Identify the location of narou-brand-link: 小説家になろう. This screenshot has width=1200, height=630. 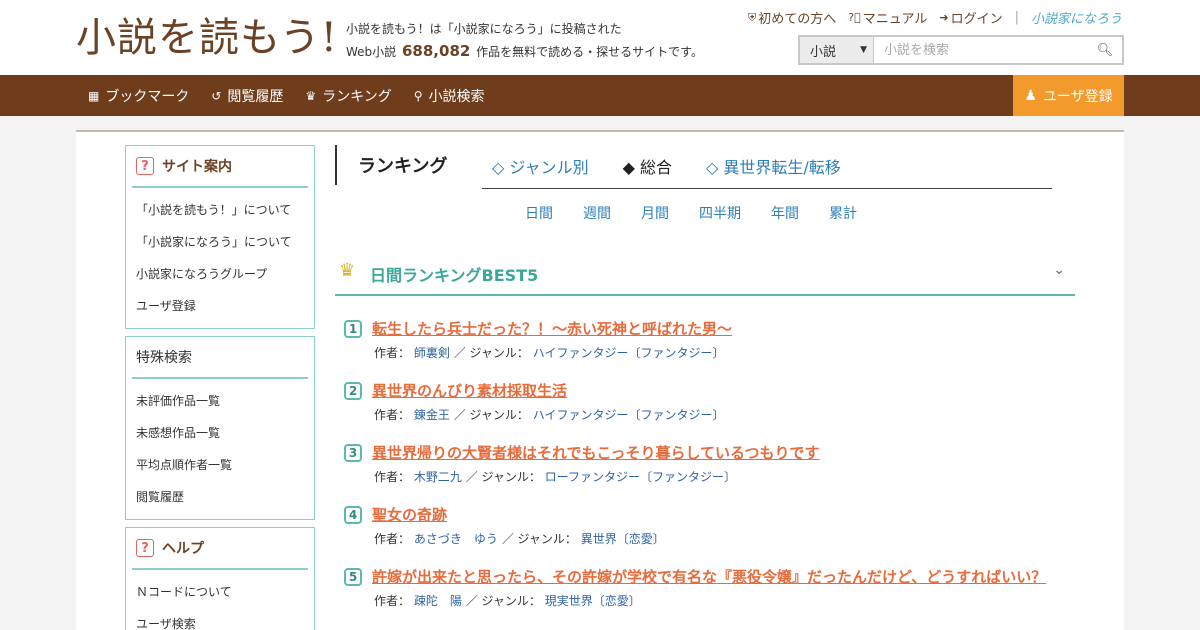
(1076, 17).